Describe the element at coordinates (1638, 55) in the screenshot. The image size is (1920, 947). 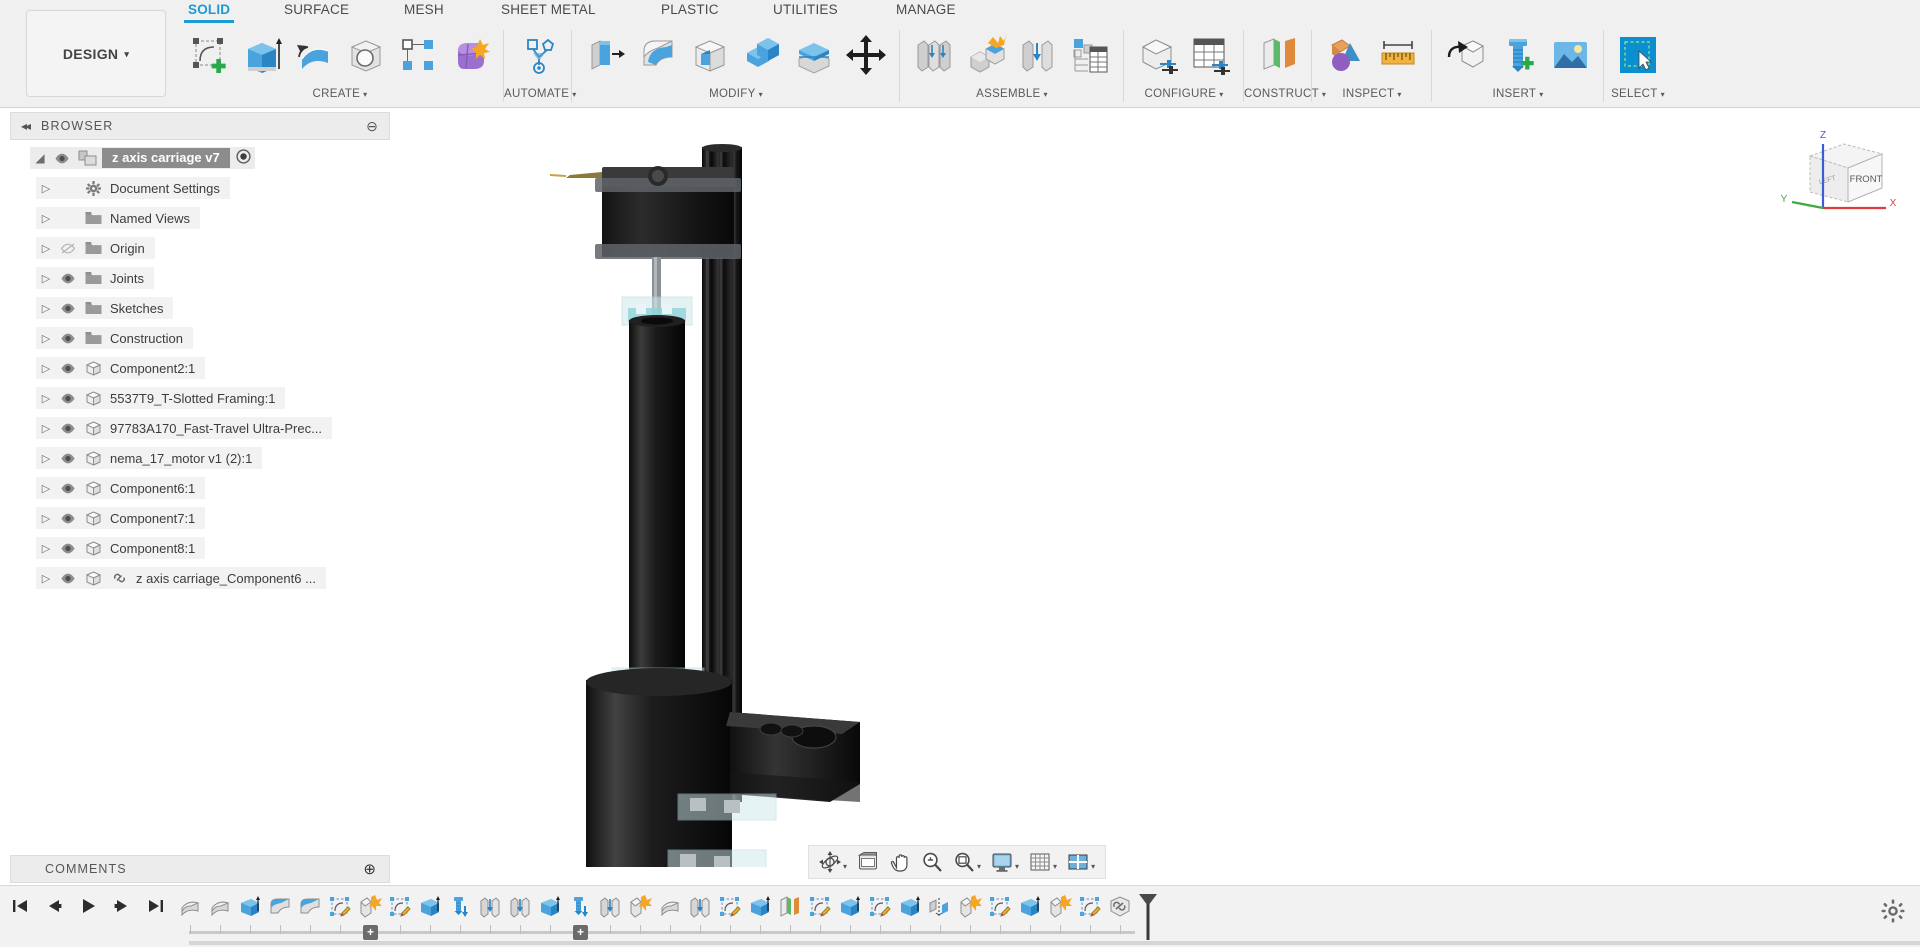
I see `select-window-icon` at that location.